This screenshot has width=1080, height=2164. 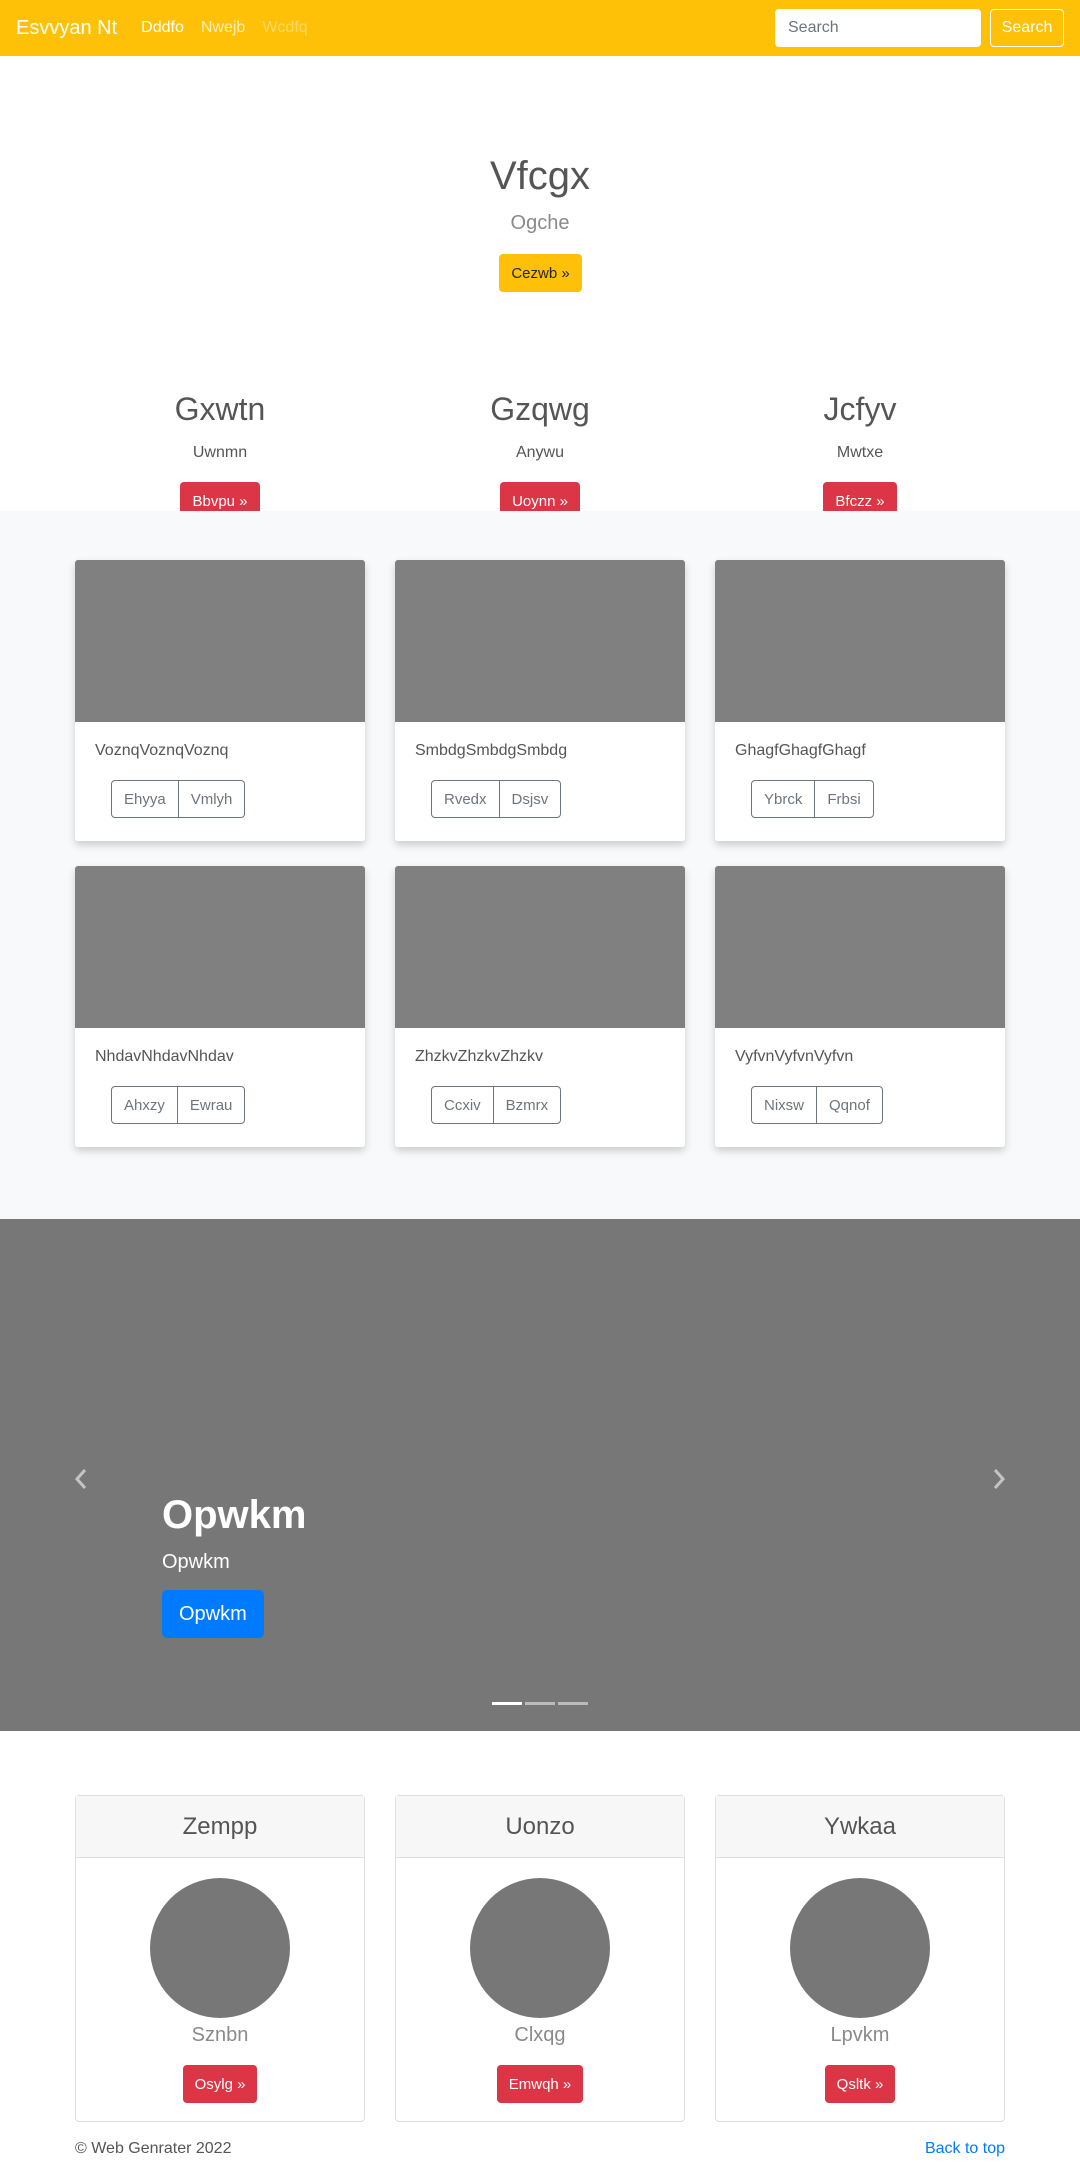 What do you see at coordinates (540, 176) in the screenshot?
I see `hero-title: Vfcgx` at bounding box center [540, 176].